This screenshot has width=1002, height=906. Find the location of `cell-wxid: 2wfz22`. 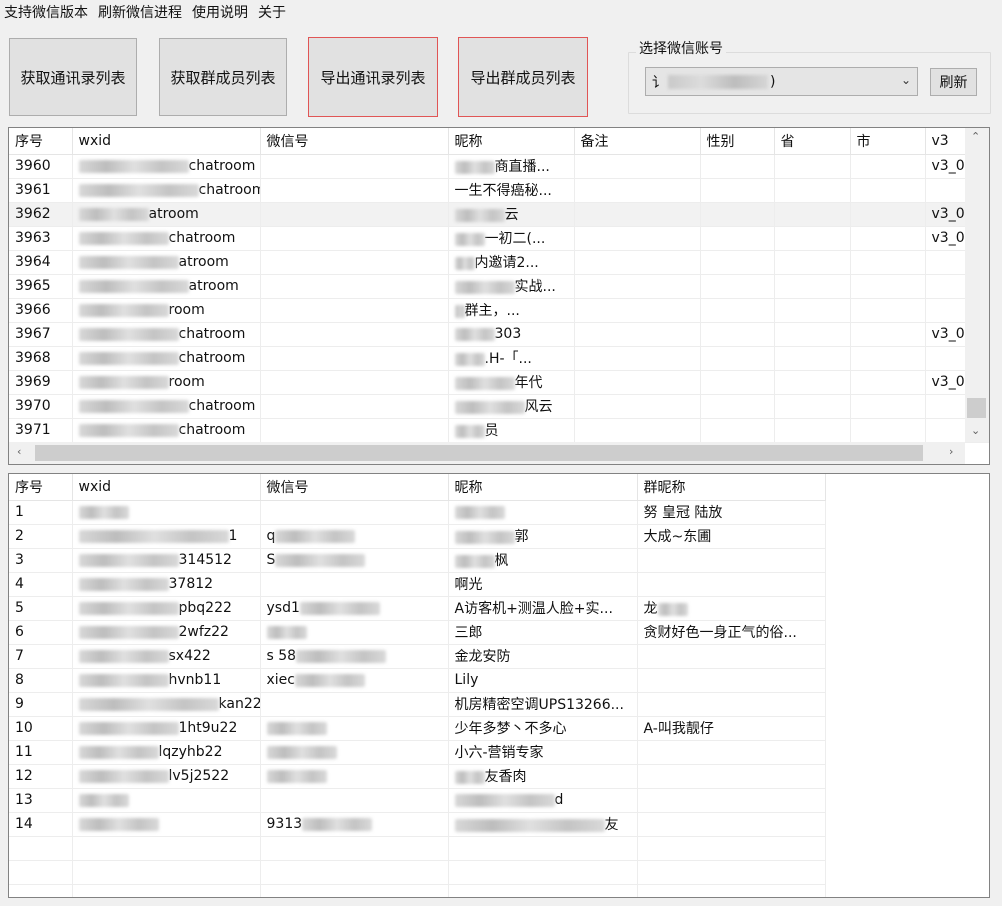

cell-wxid: 2wfz22 is located at coordinates (166, 632).